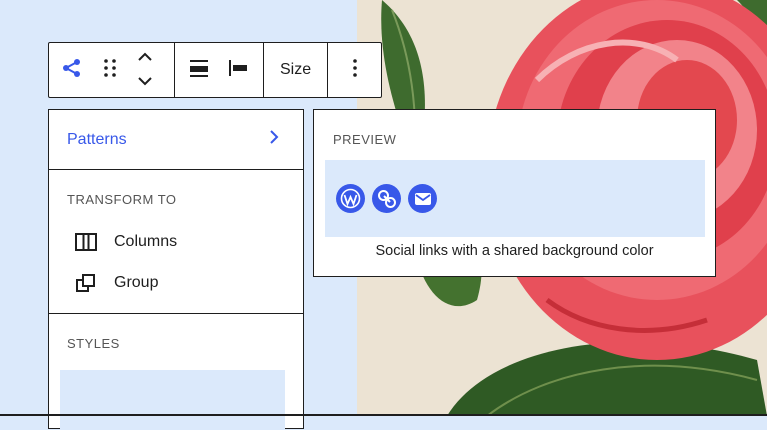 The width and height of the screenshot is (767, 430). I want to click on preview-title: PREVIEW, so click(365, 139).